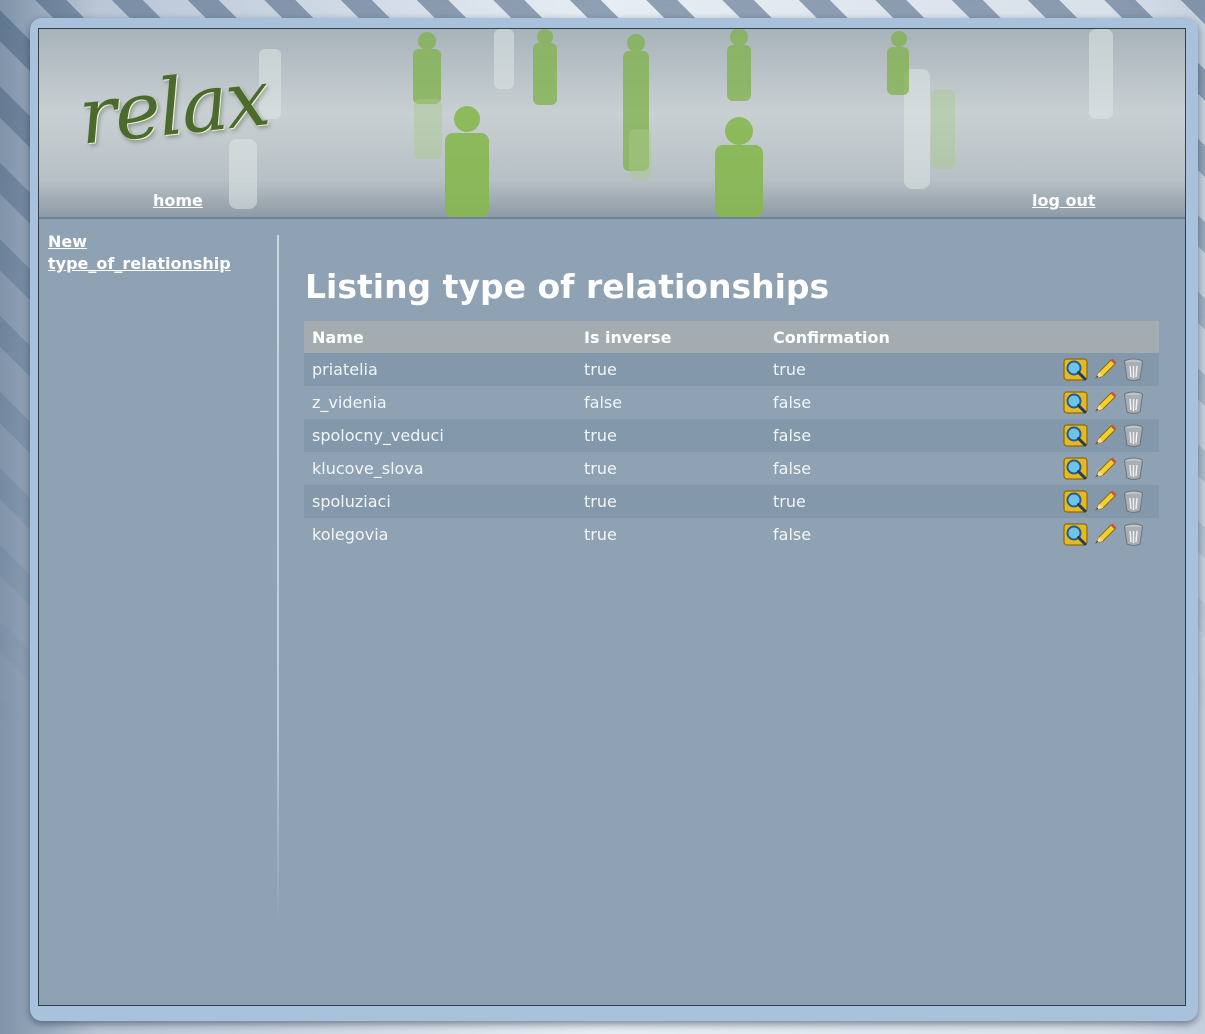 The width and height of the screenshot is (1205, 1034). I want to click on sidebar: New type_of_relationship, so click(158, 253).